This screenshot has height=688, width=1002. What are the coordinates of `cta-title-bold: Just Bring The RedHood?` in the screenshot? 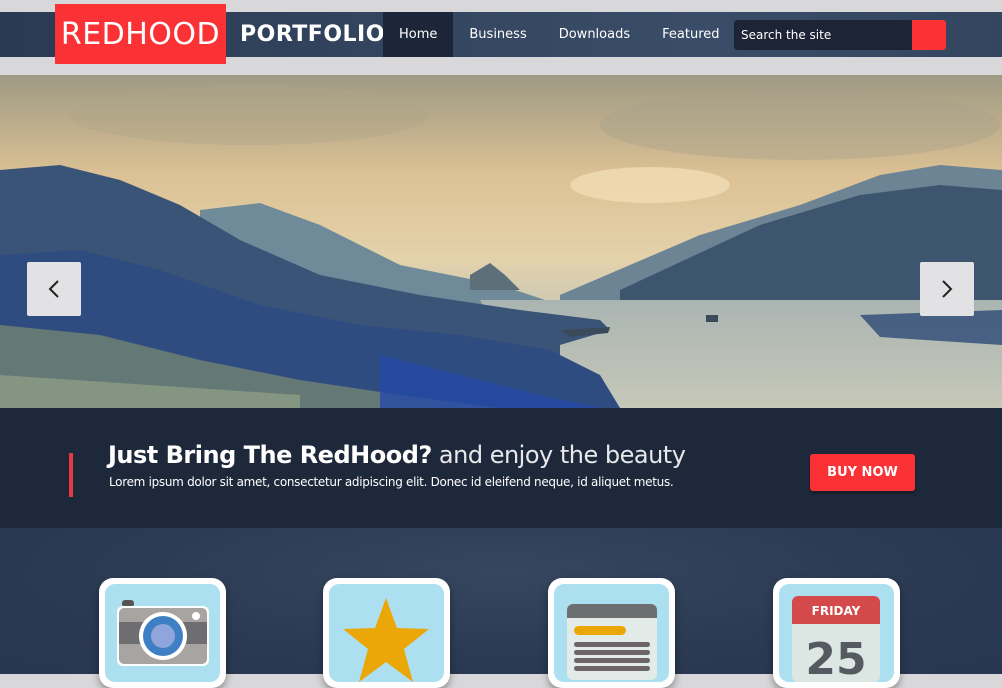 It's located at (270, 455).